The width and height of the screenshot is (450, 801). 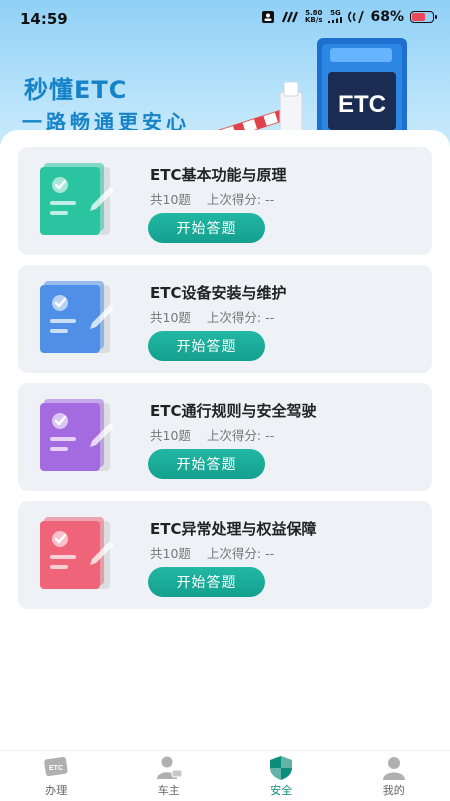 I want to click on quiz-card: ETC异常处理与权益保障 共10题 上次得分: -- 开始答题, so click(x=225, y=555).